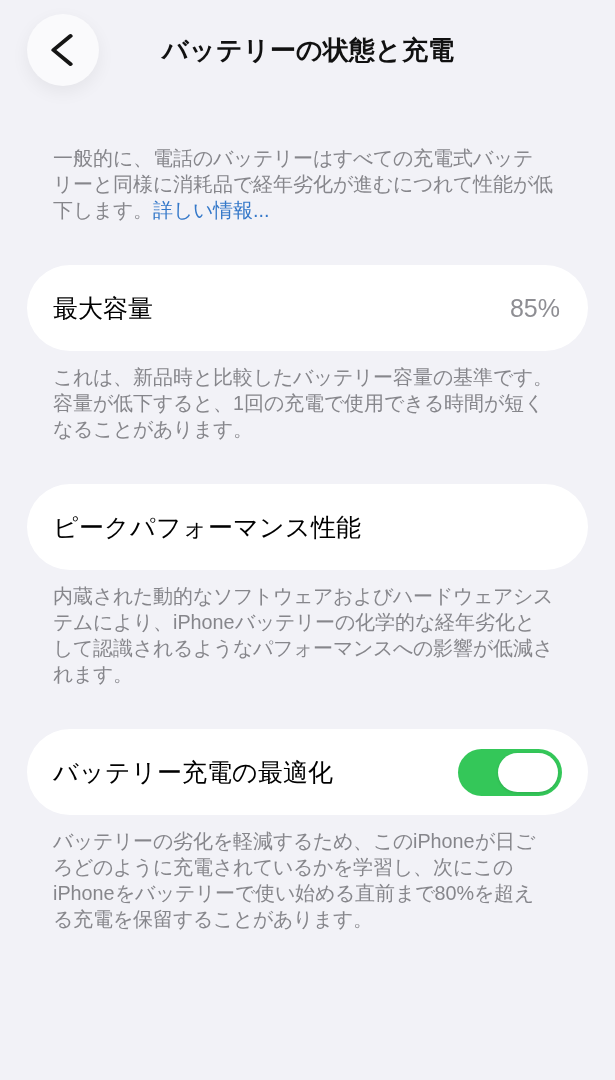  What do you see at coordinates (207, 527) in the screenshot?
I see `setting-label: ピークパフォーマンス性能` at bounding box center [207, 527].